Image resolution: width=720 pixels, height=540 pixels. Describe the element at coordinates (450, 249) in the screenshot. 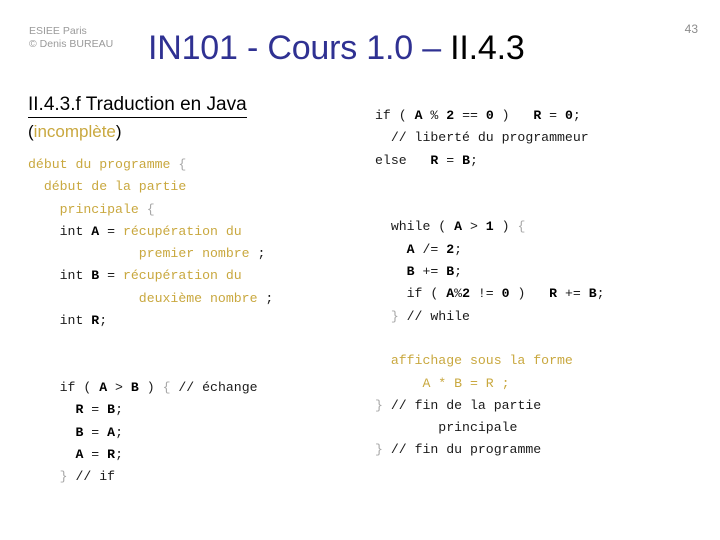

I see `code-token-bold: 2` at that location.